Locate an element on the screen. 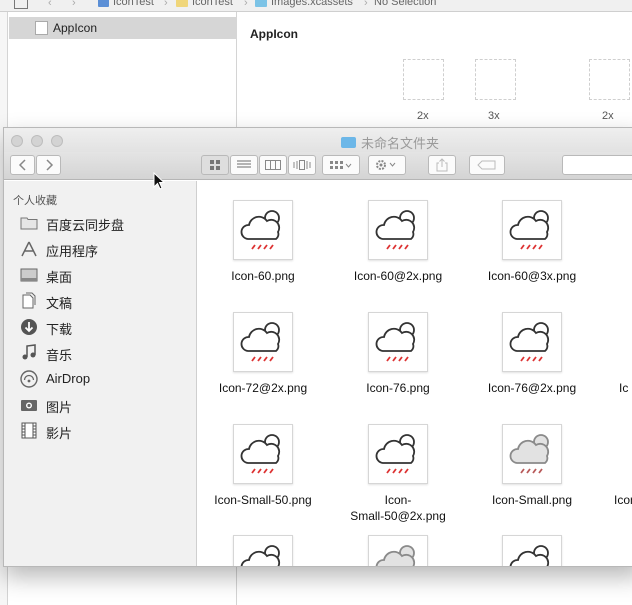  list-view-icon is located at coordinates (244, 164).